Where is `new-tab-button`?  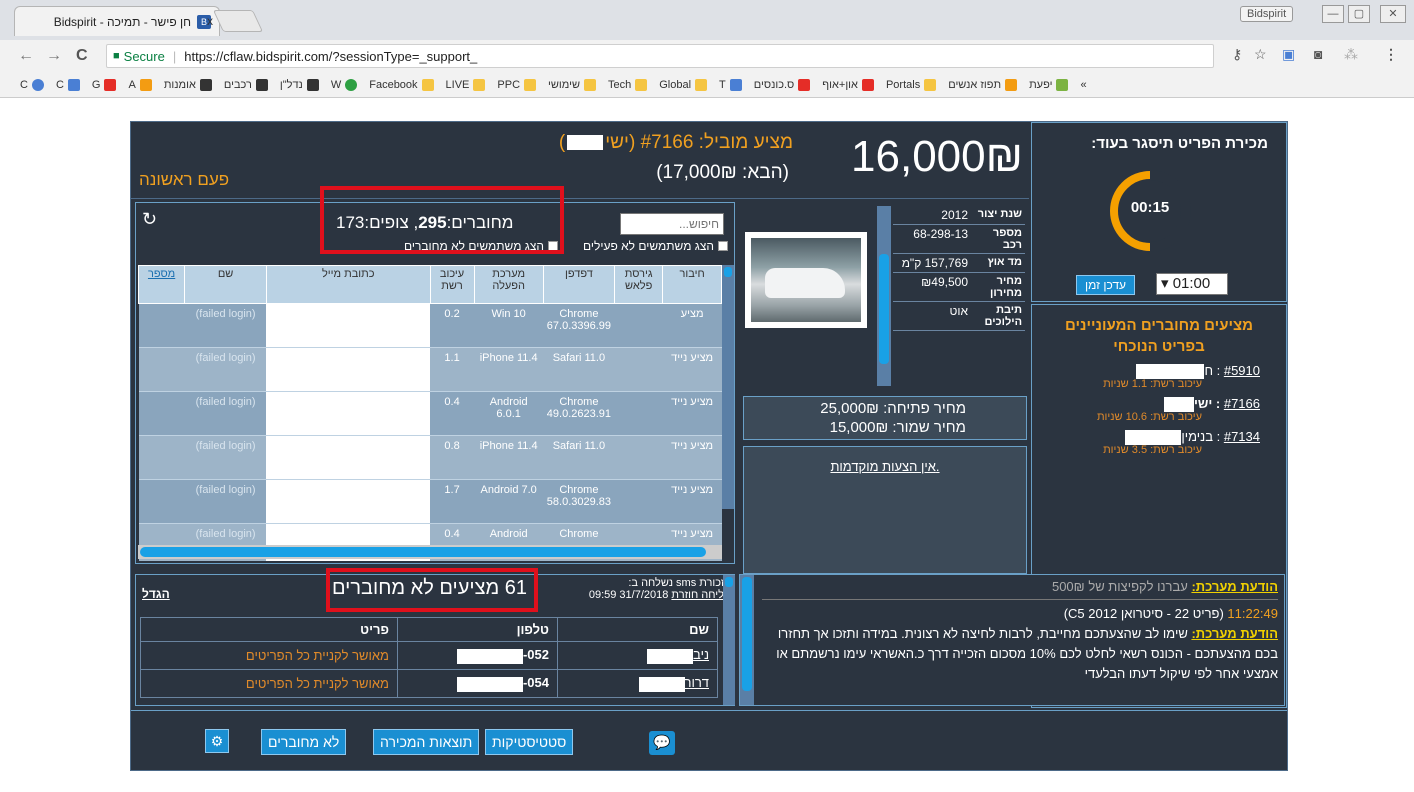 new-tab-button is located at coordinates (238, 21).